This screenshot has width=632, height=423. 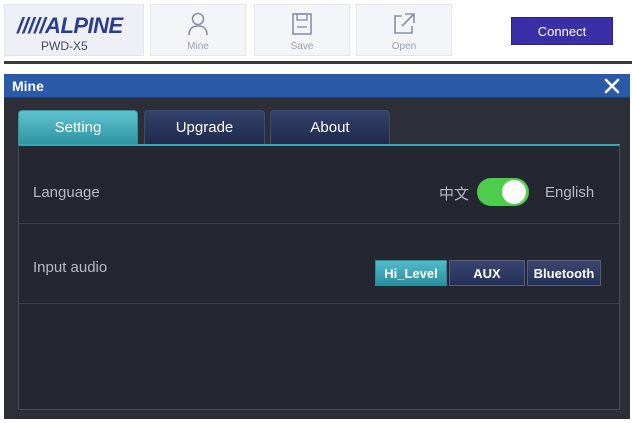 I want to click on device-model: PWD-X5, so click(x=64, y=46).